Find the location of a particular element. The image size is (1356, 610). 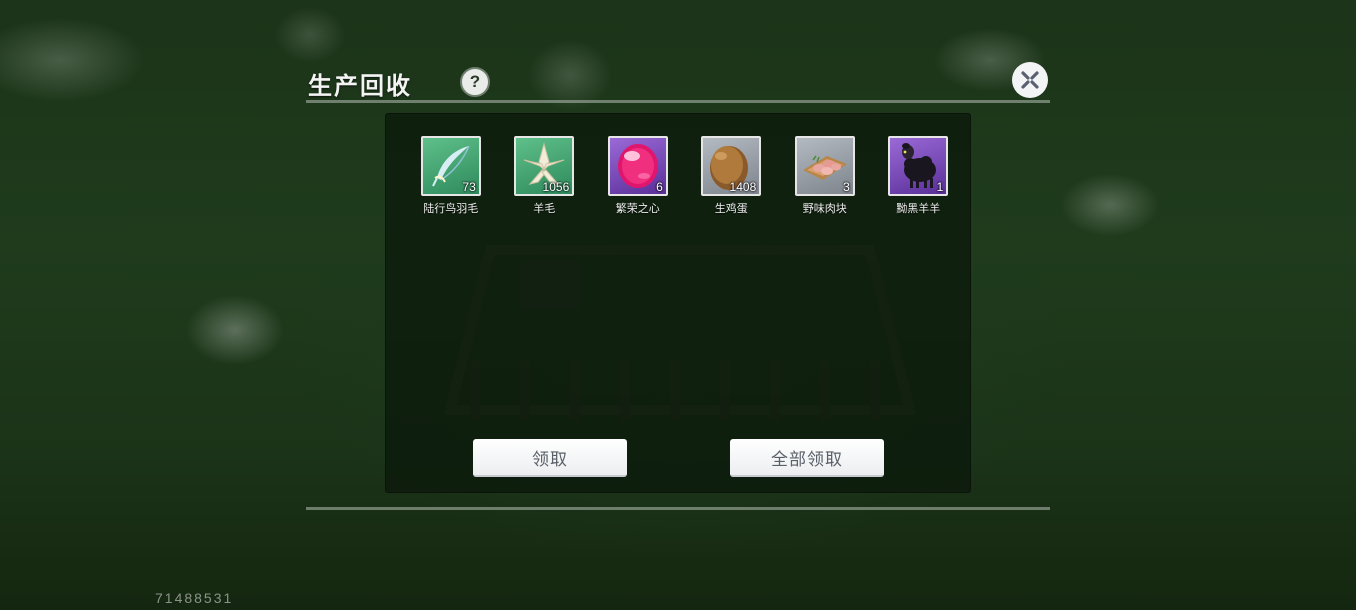

item-slot: 3 is located at coordinates (824, 166).